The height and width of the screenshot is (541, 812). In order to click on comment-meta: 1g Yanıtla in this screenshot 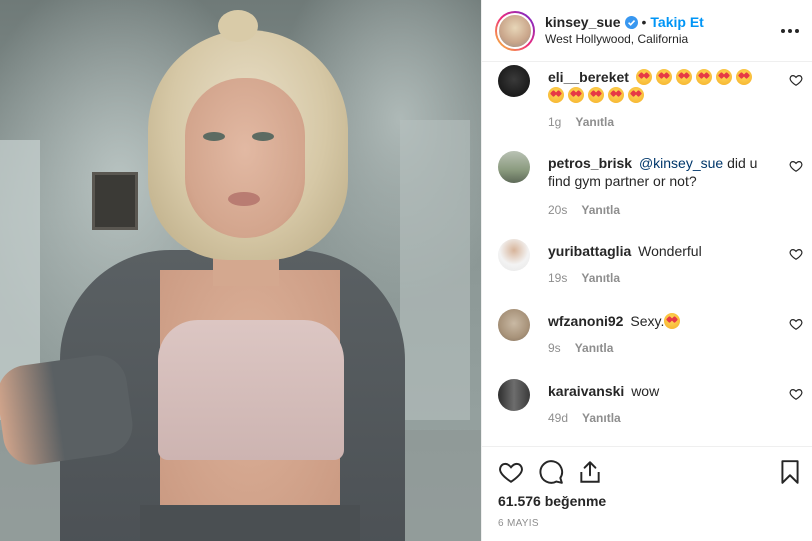, I will do `click(581, 122)`.